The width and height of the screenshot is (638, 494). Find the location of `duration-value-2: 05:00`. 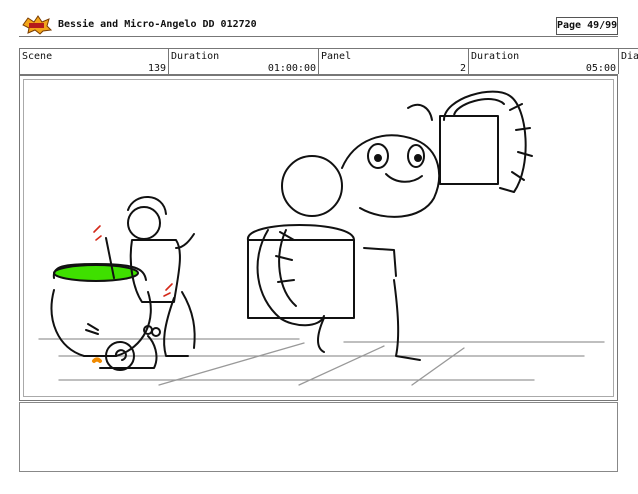

duration-value-2: 05:00 is located at coordinates (600, 68).